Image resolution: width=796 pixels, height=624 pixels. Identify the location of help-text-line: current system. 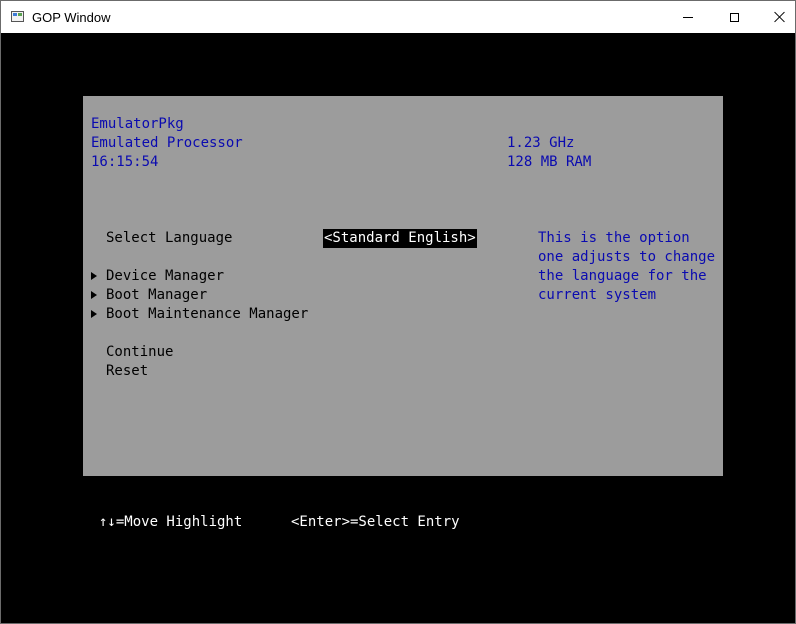
(597, 295).